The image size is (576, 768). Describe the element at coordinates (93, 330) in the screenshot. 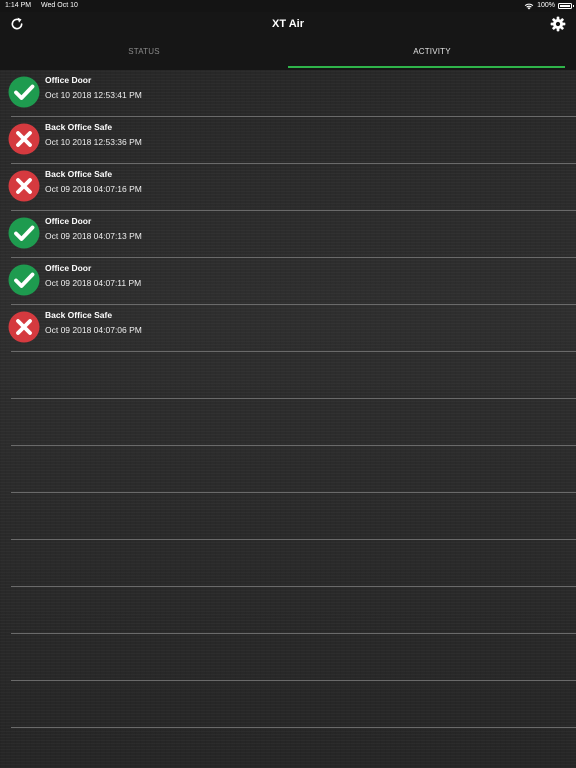

I see `activity-timestamp: Oct 09 2018 04:07:06 PM` at that location.